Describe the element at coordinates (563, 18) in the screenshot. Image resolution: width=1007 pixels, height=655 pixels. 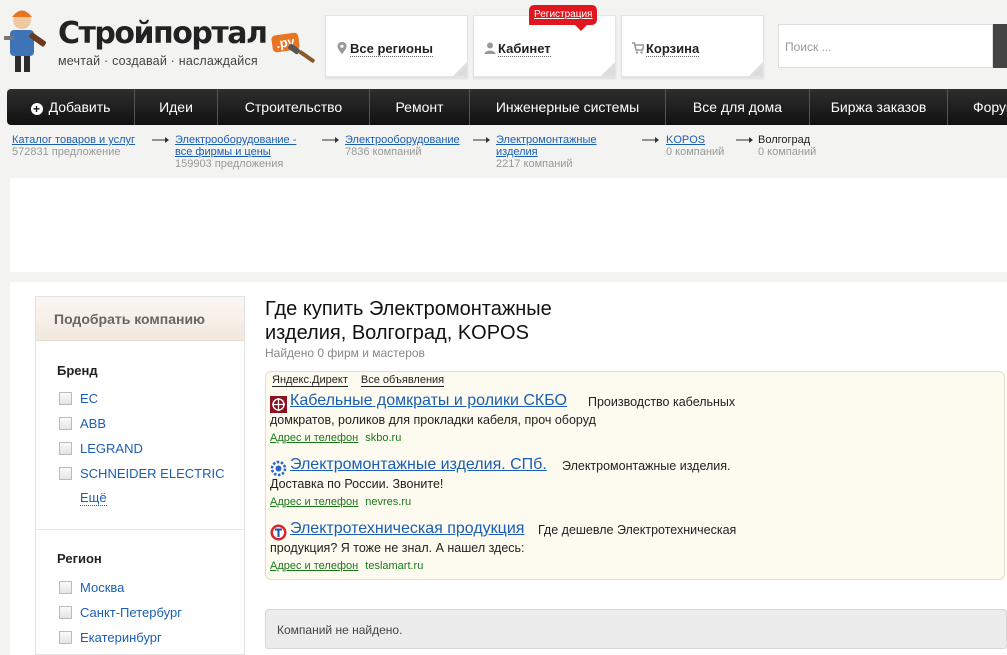
I see `register-link: Регистрация` at that location.